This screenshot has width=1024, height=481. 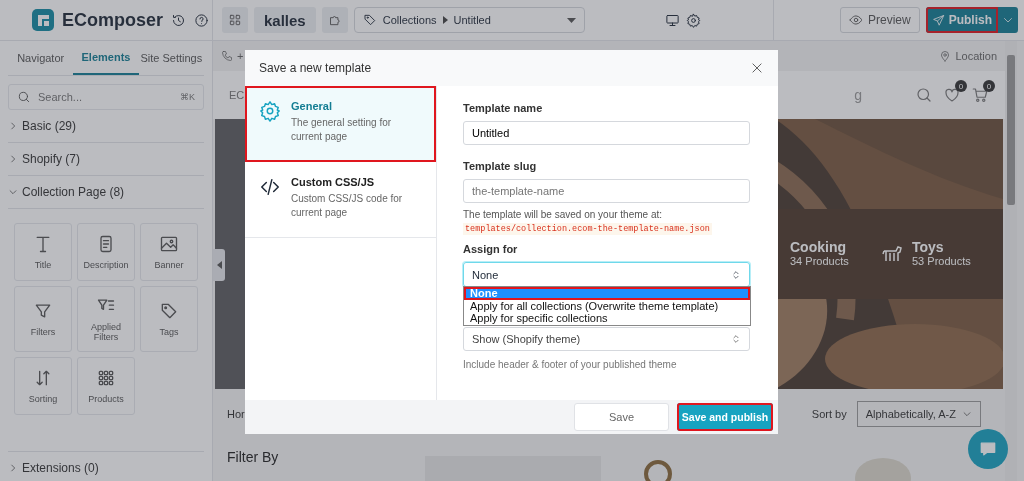 What do you see at coordinates (106, 126) in the screenshot?
I see `category-row: Basic (29)` at bounding box center [106, 126].